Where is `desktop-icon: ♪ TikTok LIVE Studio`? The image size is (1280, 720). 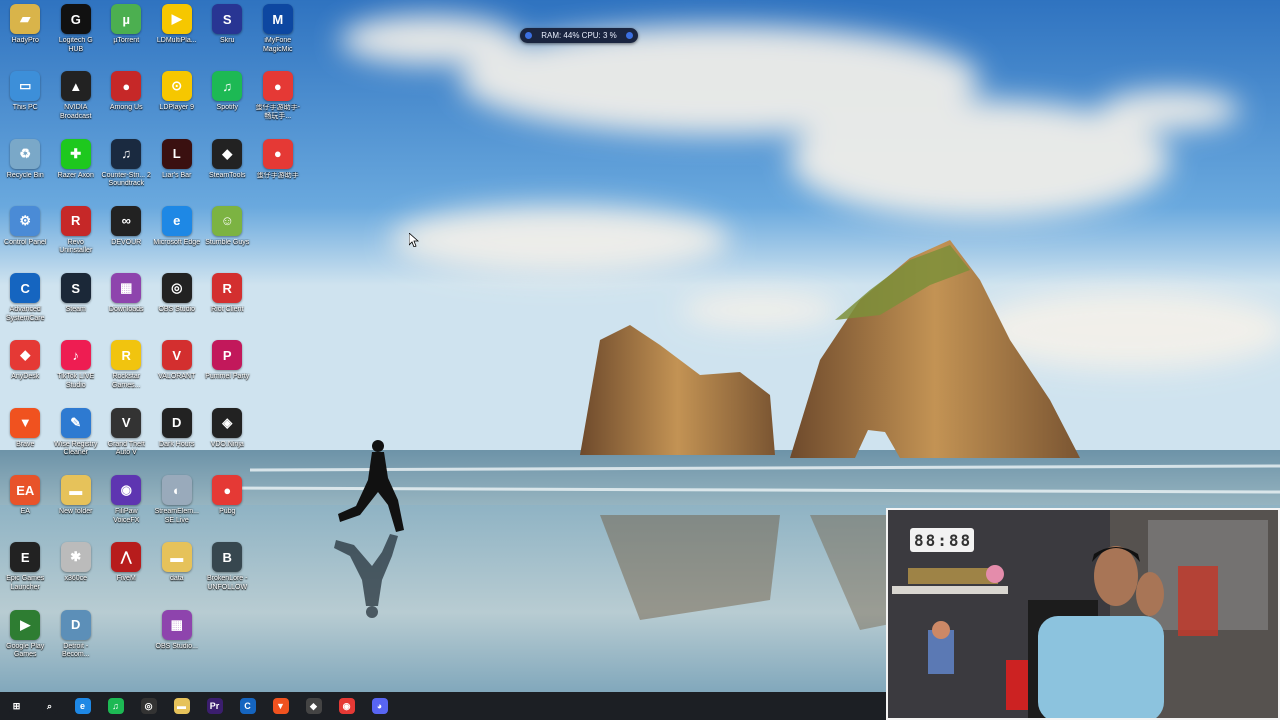
desktop-icon: ♪ TikTok LIVE Studio is located at coordinates (76, 369).